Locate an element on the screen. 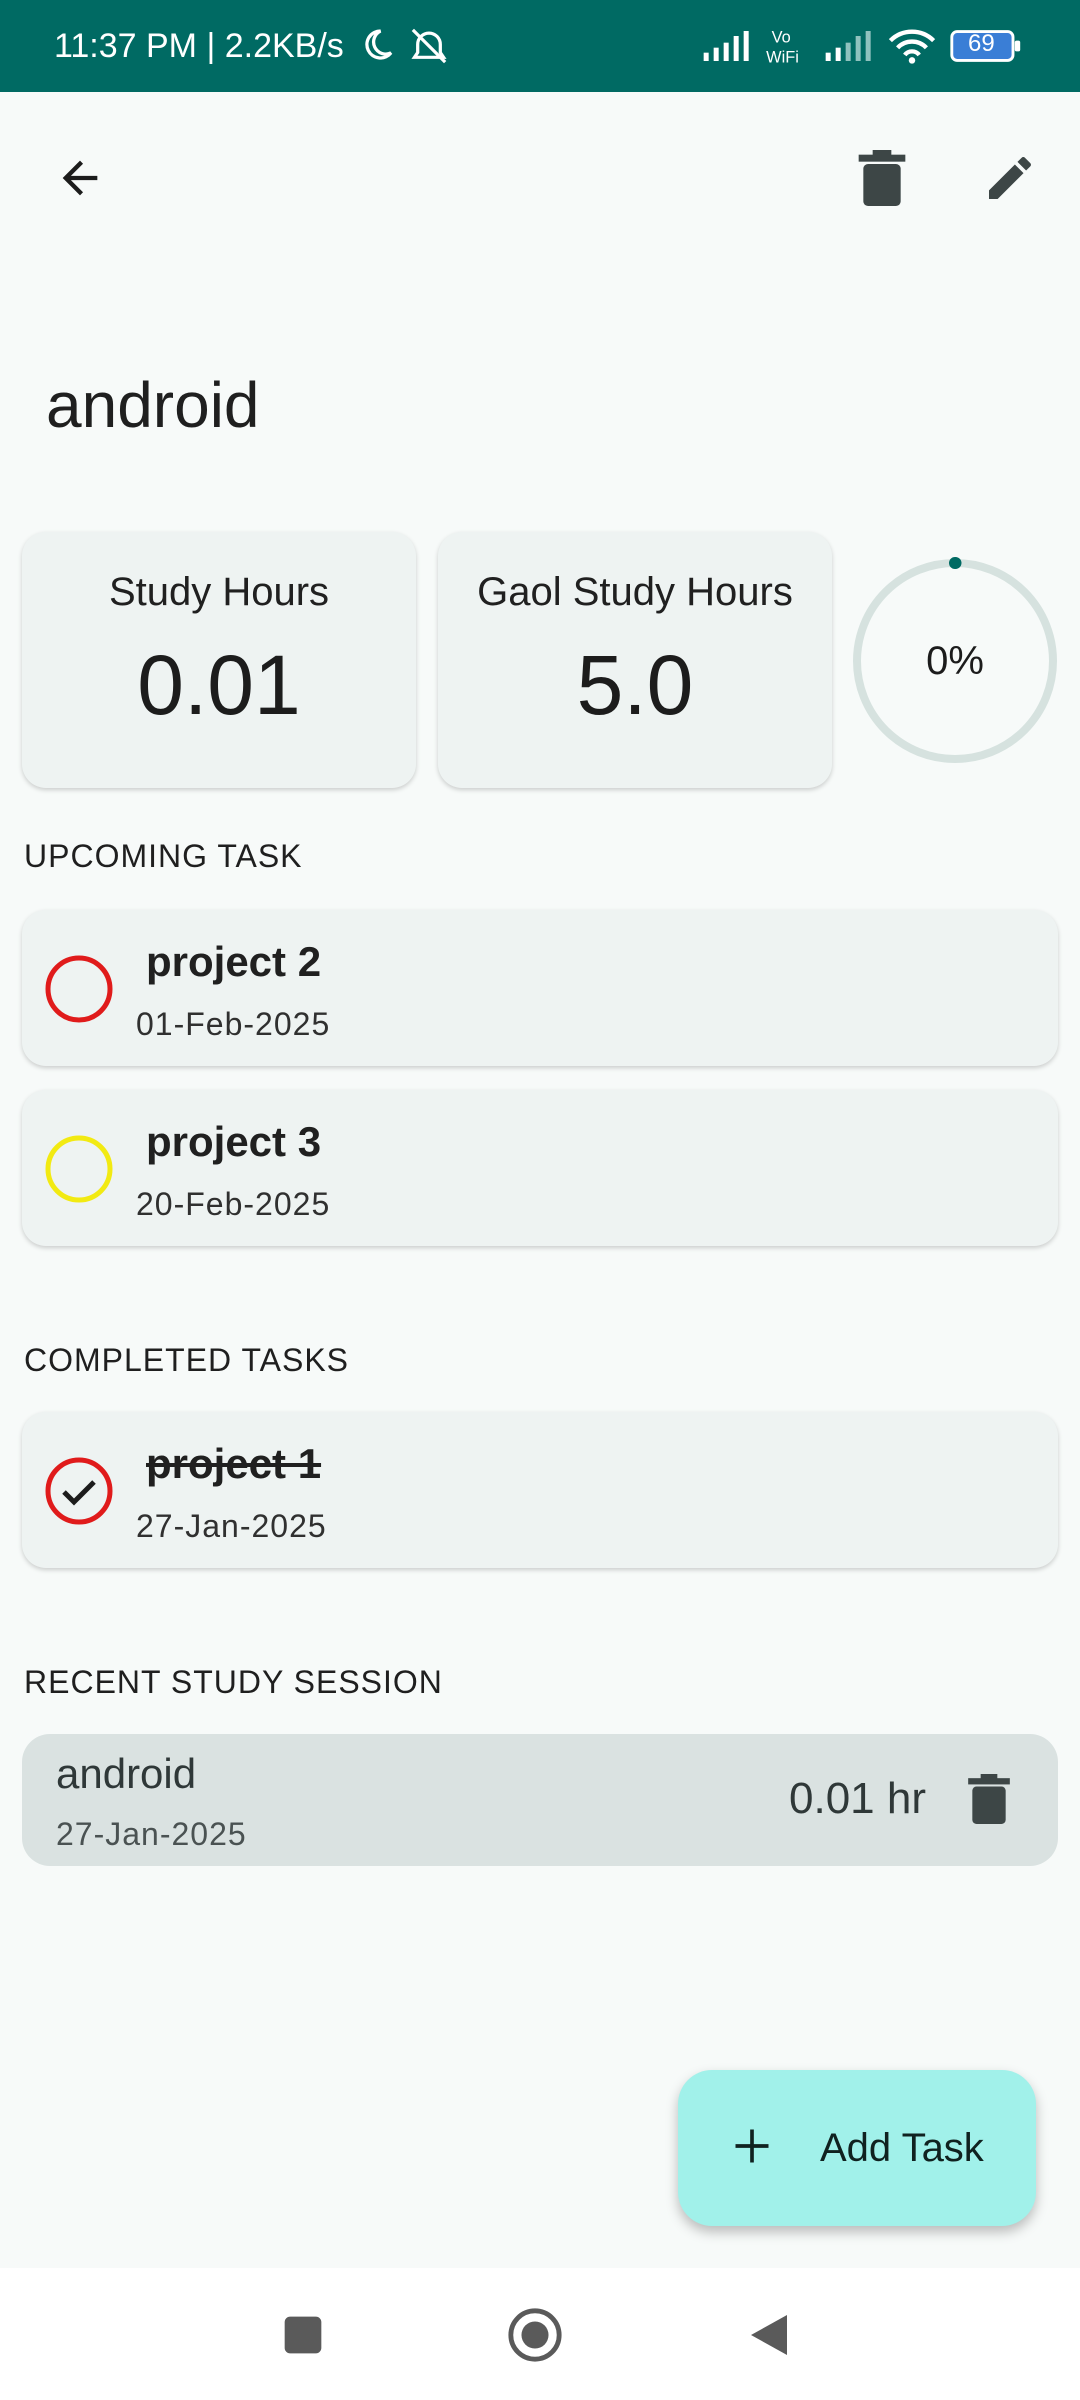  plus-icon is located at coordinates (752, 2148).